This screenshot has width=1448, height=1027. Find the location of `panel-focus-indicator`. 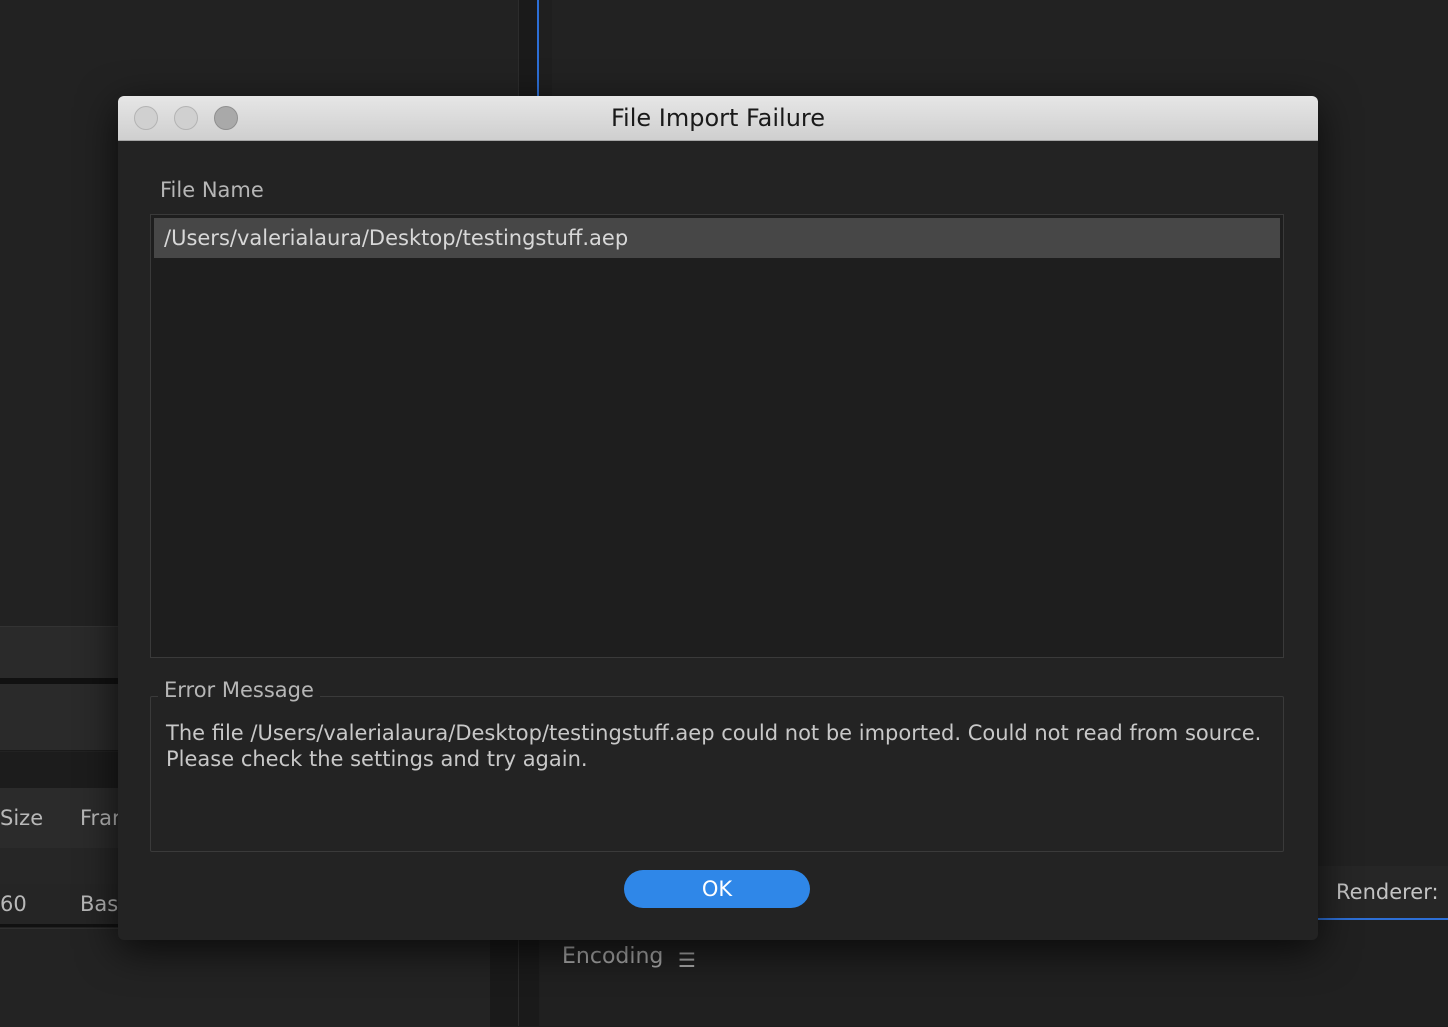

panel-focus-indicator is located at coordinates (538, 50).